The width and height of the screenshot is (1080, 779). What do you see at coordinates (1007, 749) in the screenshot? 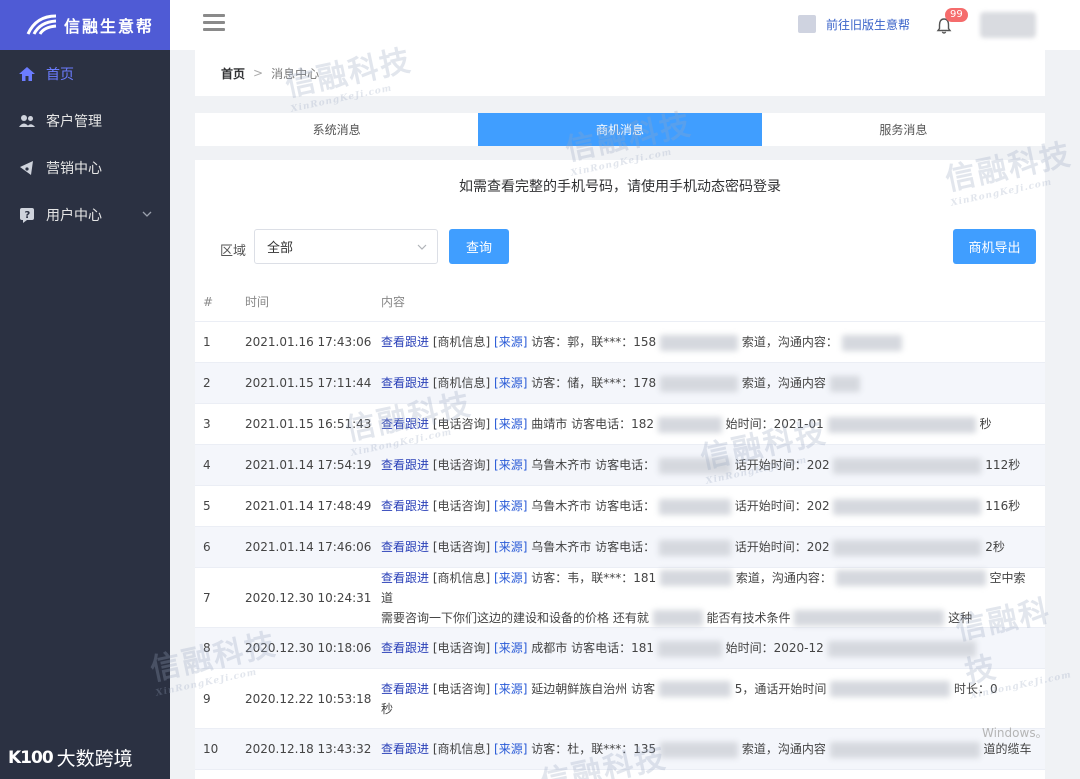
I see `row-tail: 道的缆车` at bounding box center [1007, 749].